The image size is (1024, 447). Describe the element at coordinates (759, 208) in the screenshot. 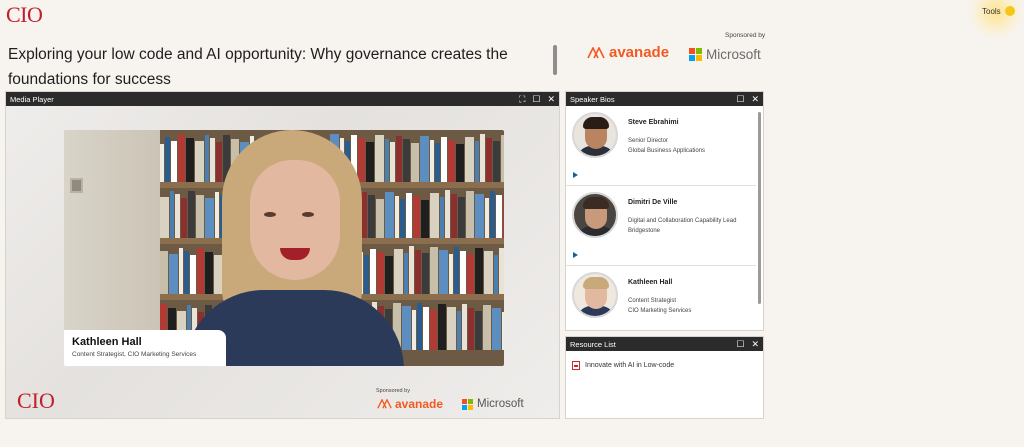

I see `speaker-list-scrollbar` at that location.